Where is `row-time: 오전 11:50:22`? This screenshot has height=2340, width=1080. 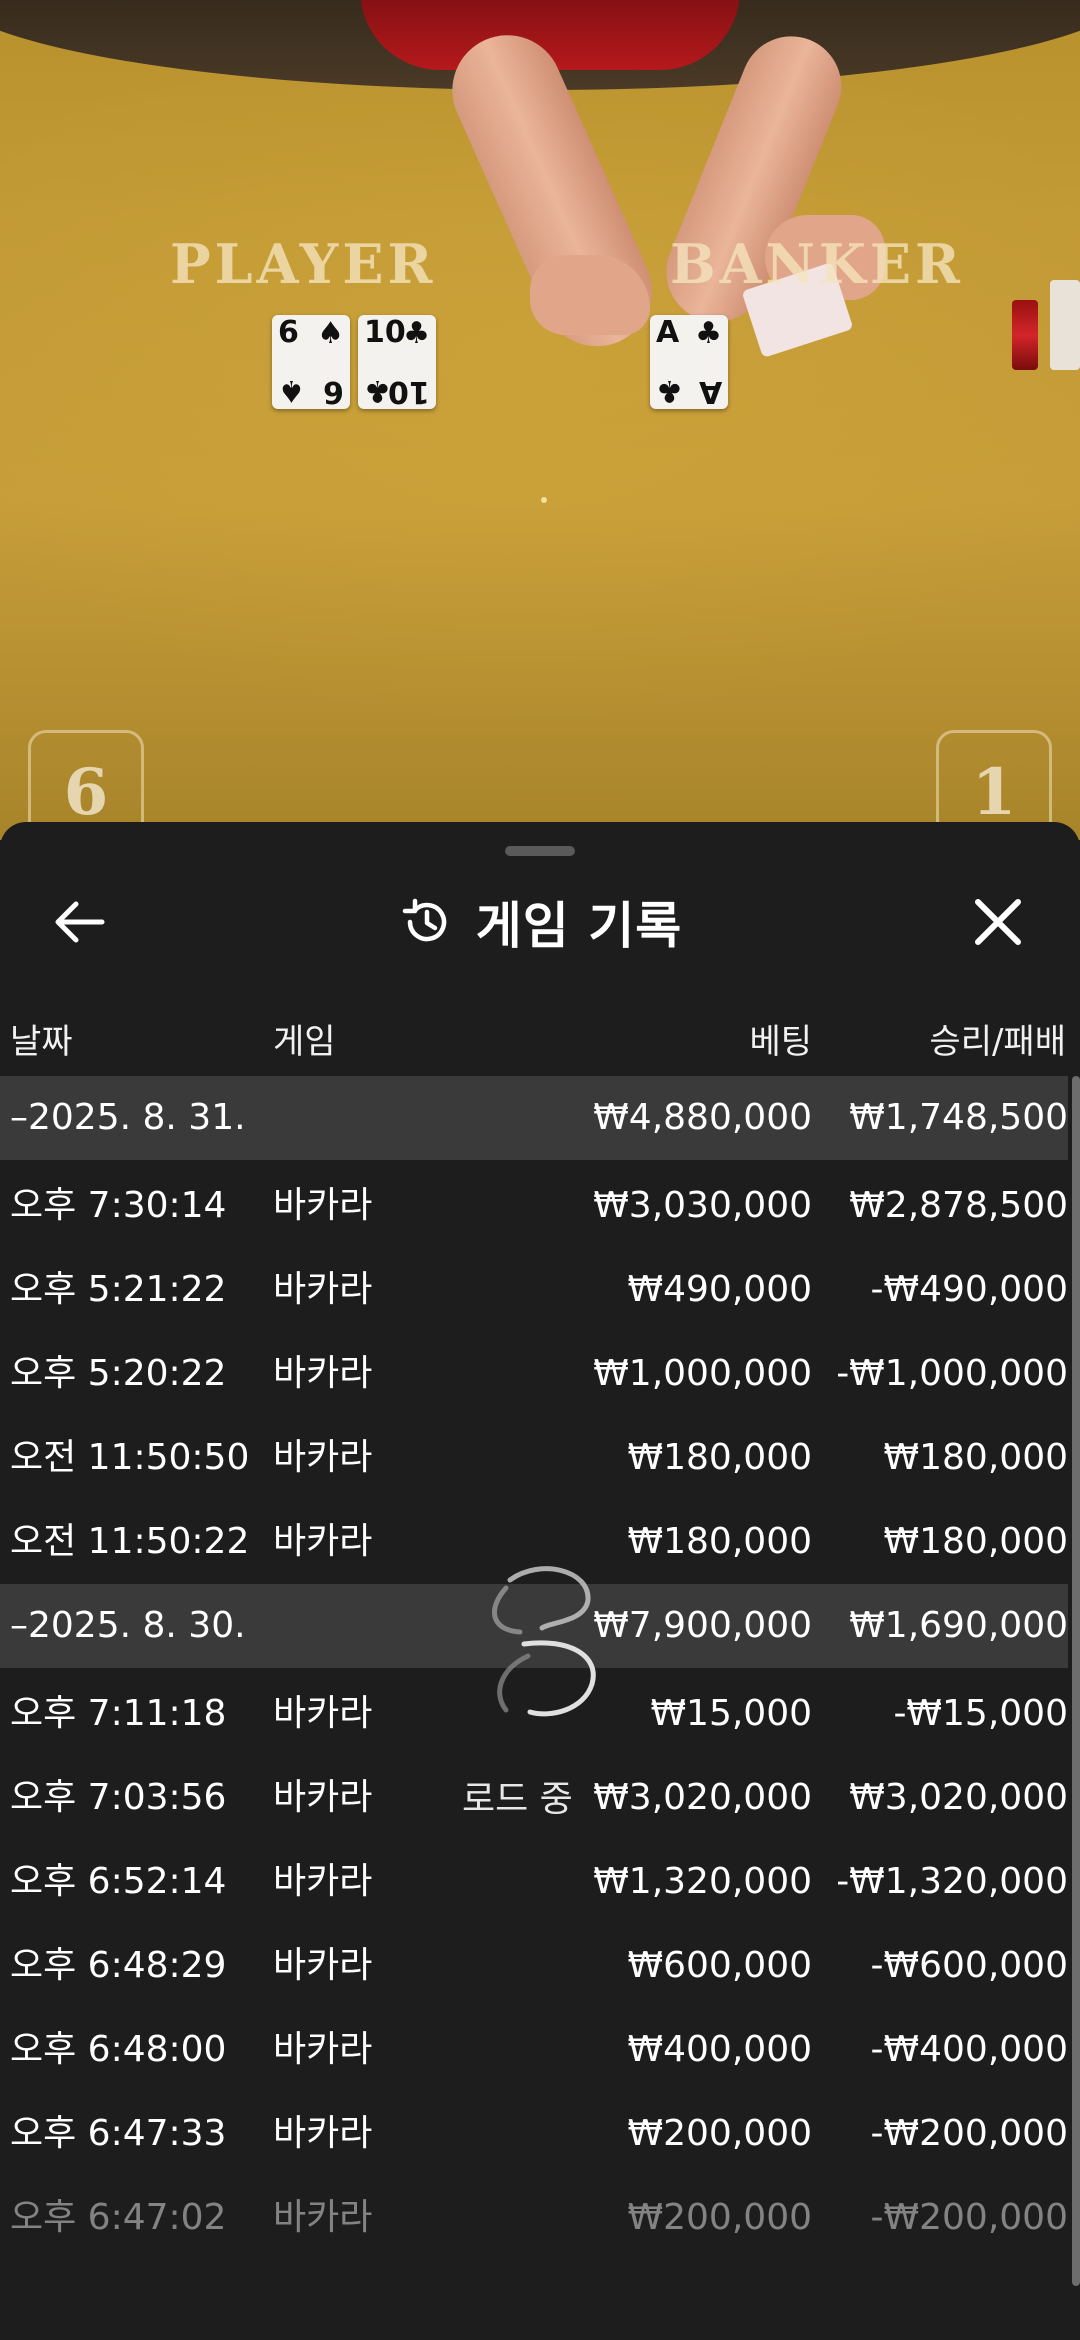 row-time: 오전 11:50:22 is located at coordinates (130, 1541).